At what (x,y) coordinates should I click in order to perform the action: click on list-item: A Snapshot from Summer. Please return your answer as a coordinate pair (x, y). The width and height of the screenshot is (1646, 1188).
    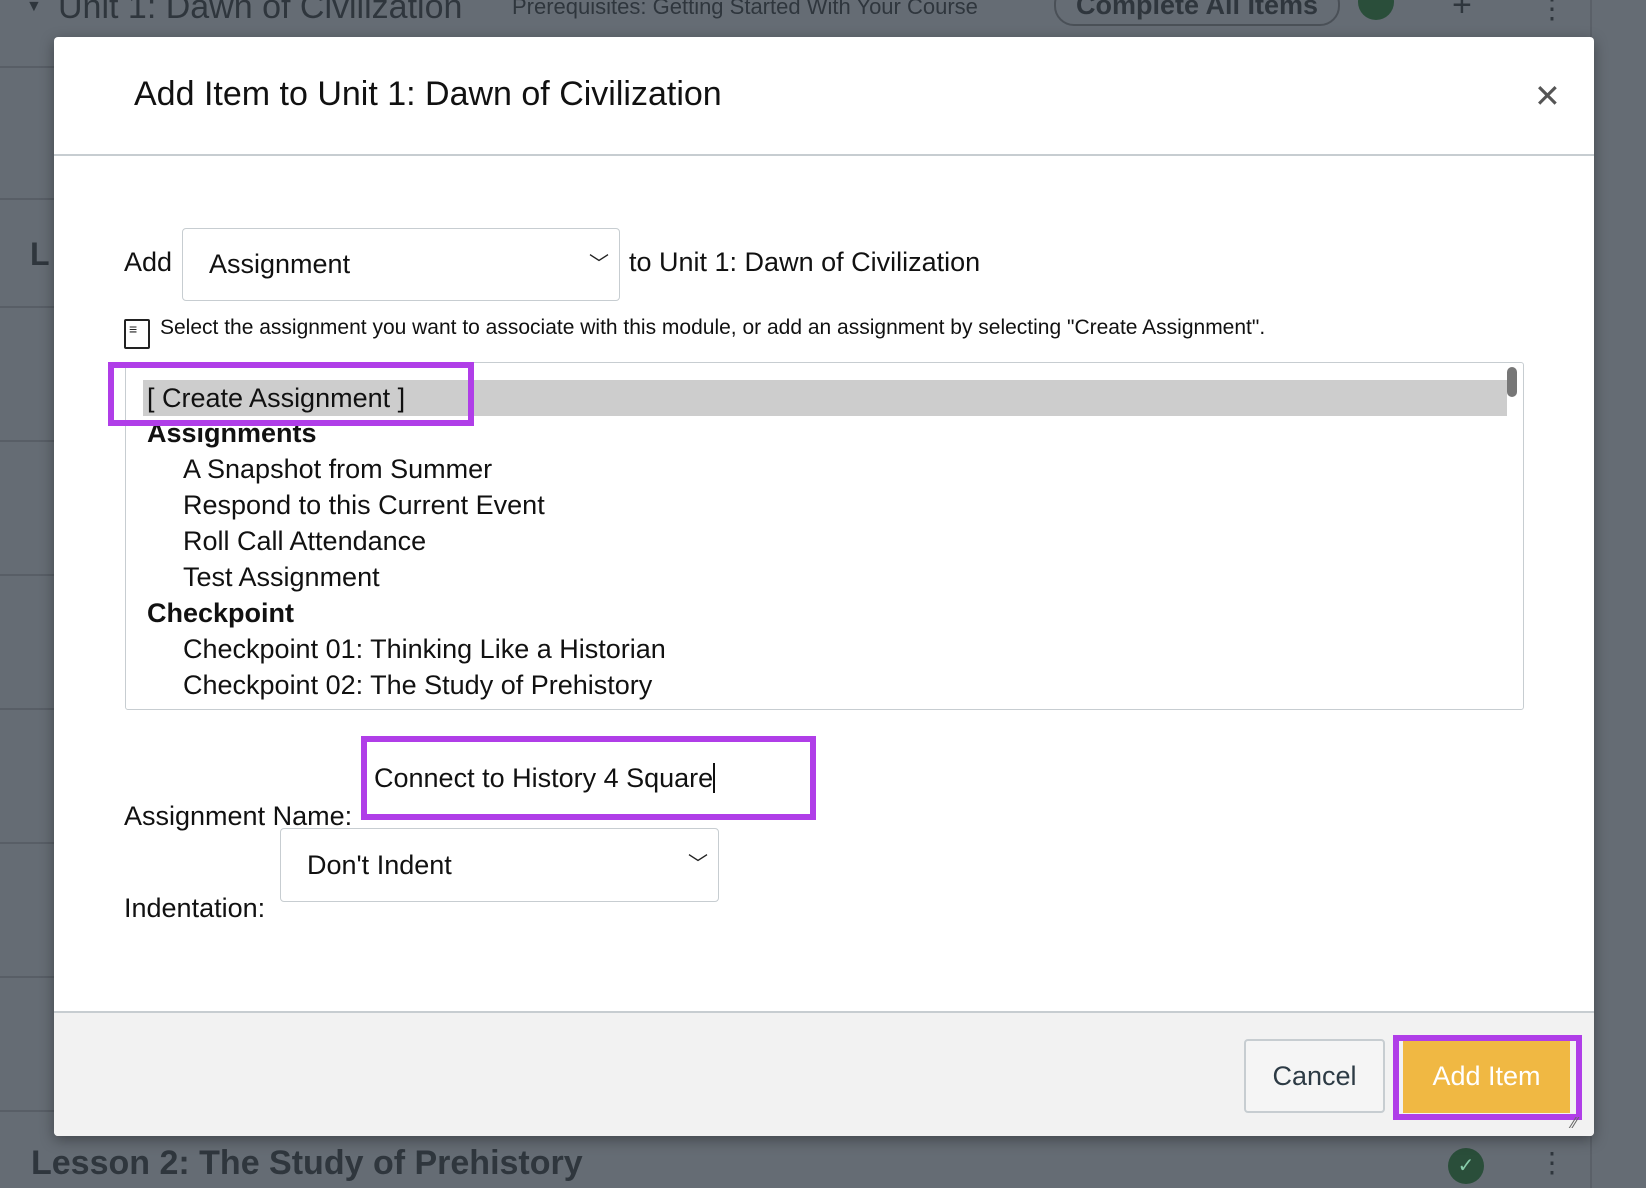
    Looking at the image, I should click on (337, 469).